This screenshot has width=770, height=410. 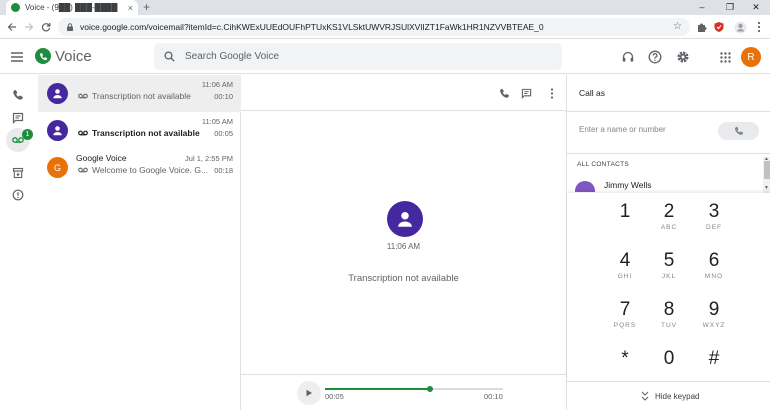 What do you see at coordinates (683, 57) in the screenshot?
I see `settings-gear-icon` at bounding box center [683, 57].